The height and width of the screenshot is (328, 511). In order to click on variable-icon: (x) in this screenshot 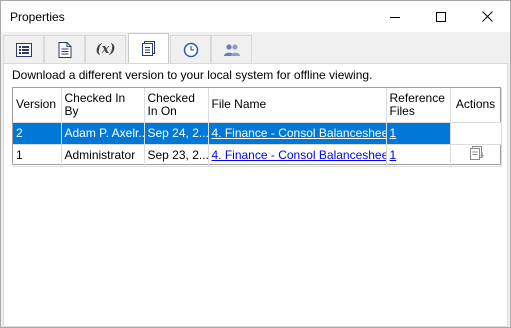, I will do `click(105, 49)`.